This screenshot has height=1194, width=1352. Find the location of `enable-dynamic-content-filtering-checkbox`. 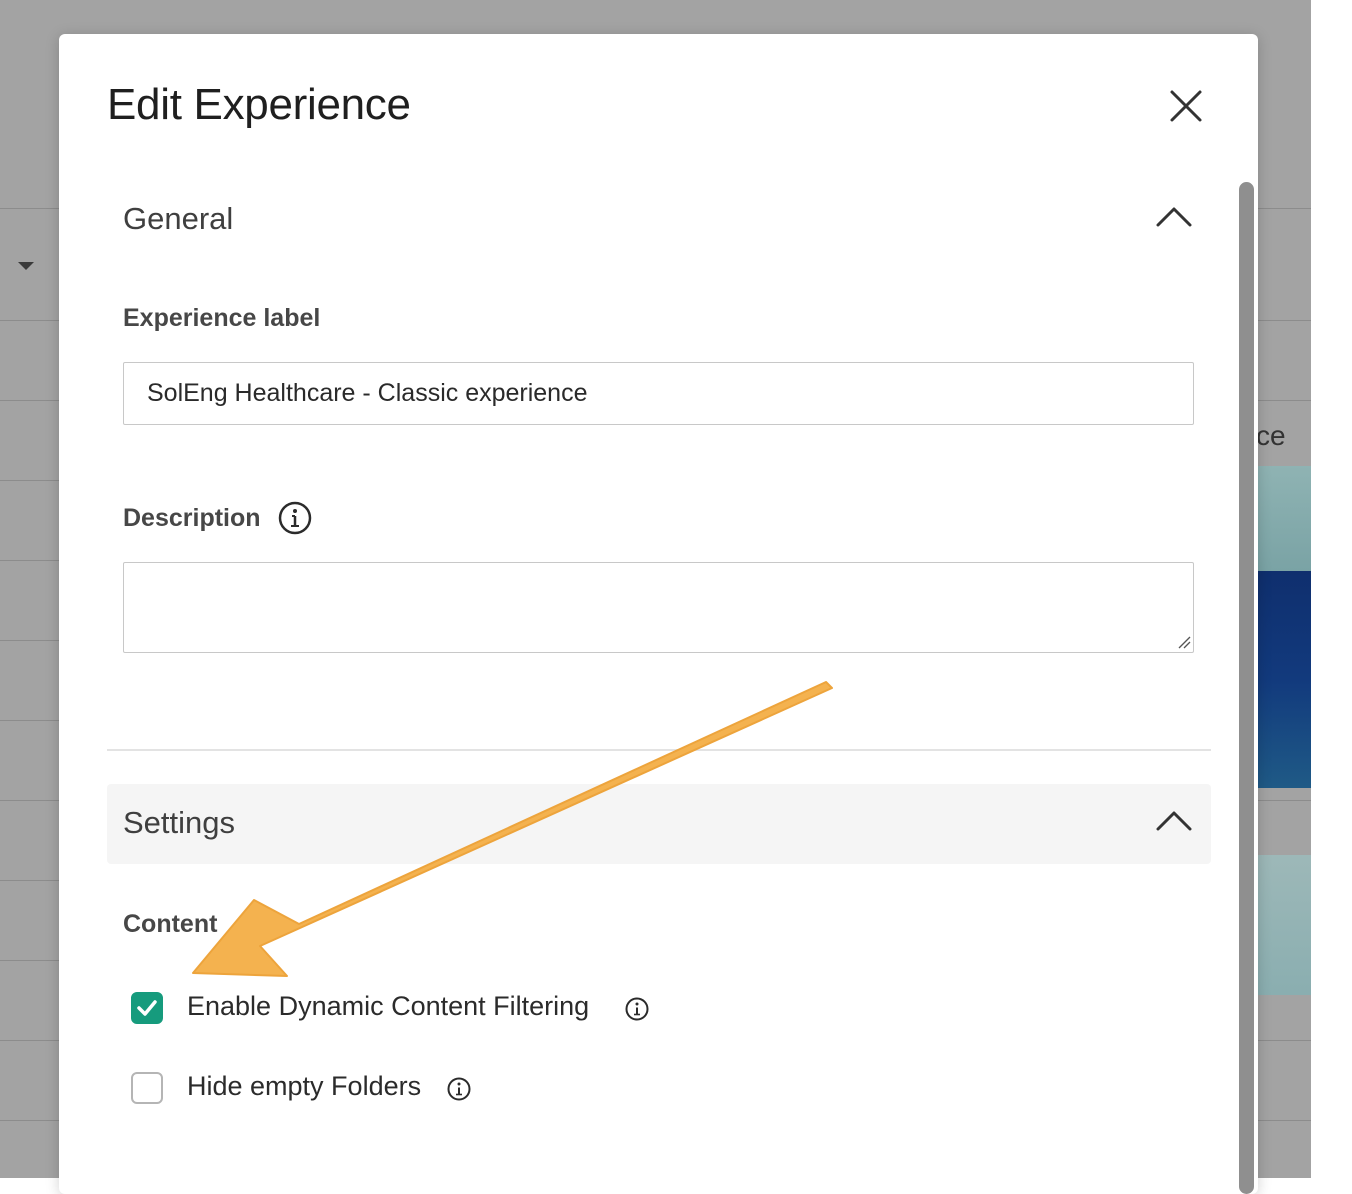

enable-dynamic-content-filtering-checkbox is located at coordinates (147, 1008).